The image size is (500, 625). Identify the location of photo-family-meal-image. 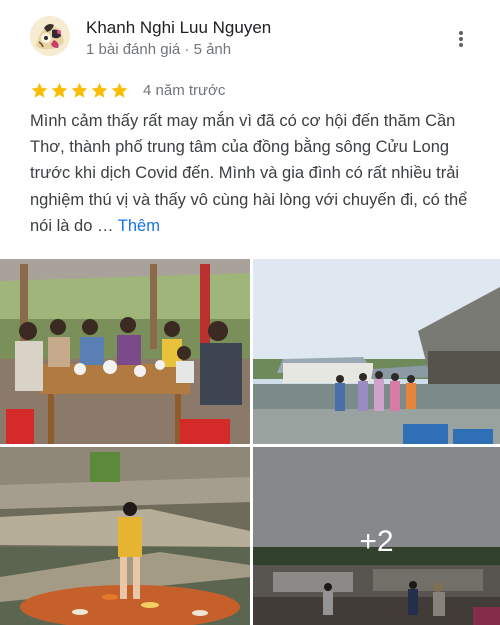
(125, 351).